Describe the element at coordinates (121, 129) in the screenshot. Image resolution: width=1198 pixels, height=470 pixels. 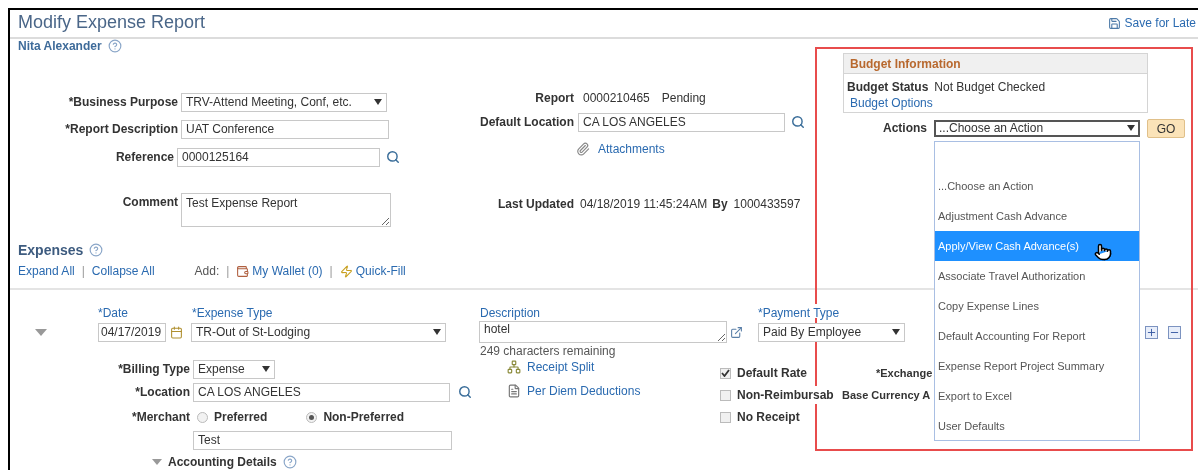
I see `field-label: *Report Description` at that location.